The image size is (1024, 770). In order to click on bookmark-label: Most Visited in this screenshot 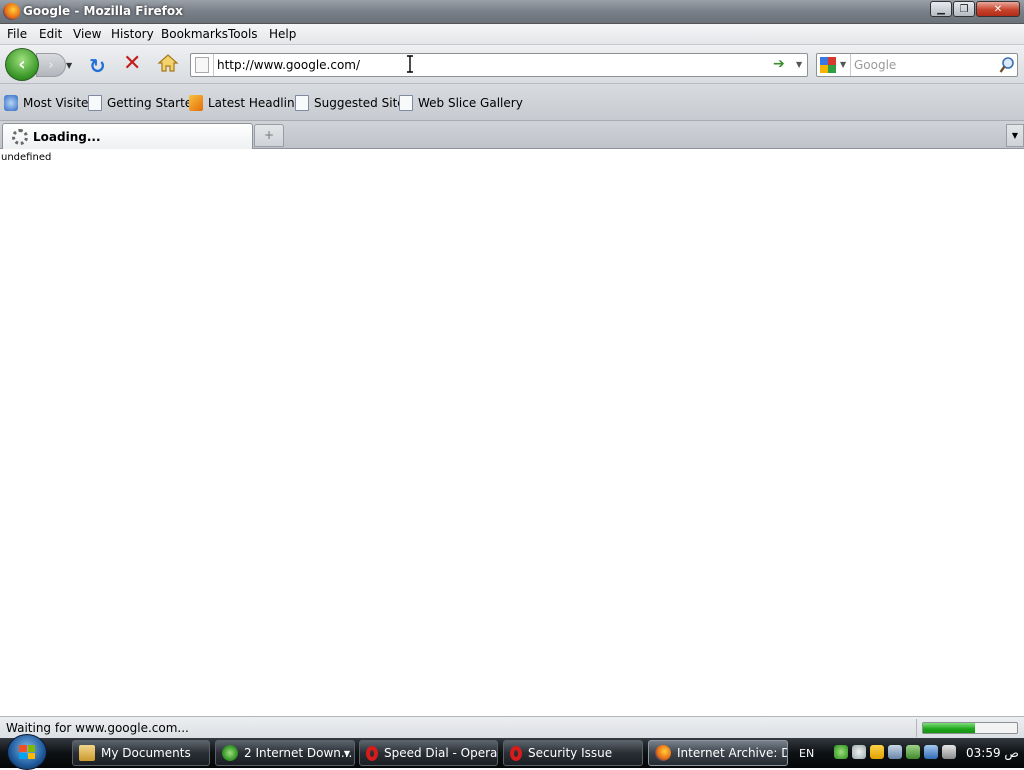, I will do `click(60, 103)`.